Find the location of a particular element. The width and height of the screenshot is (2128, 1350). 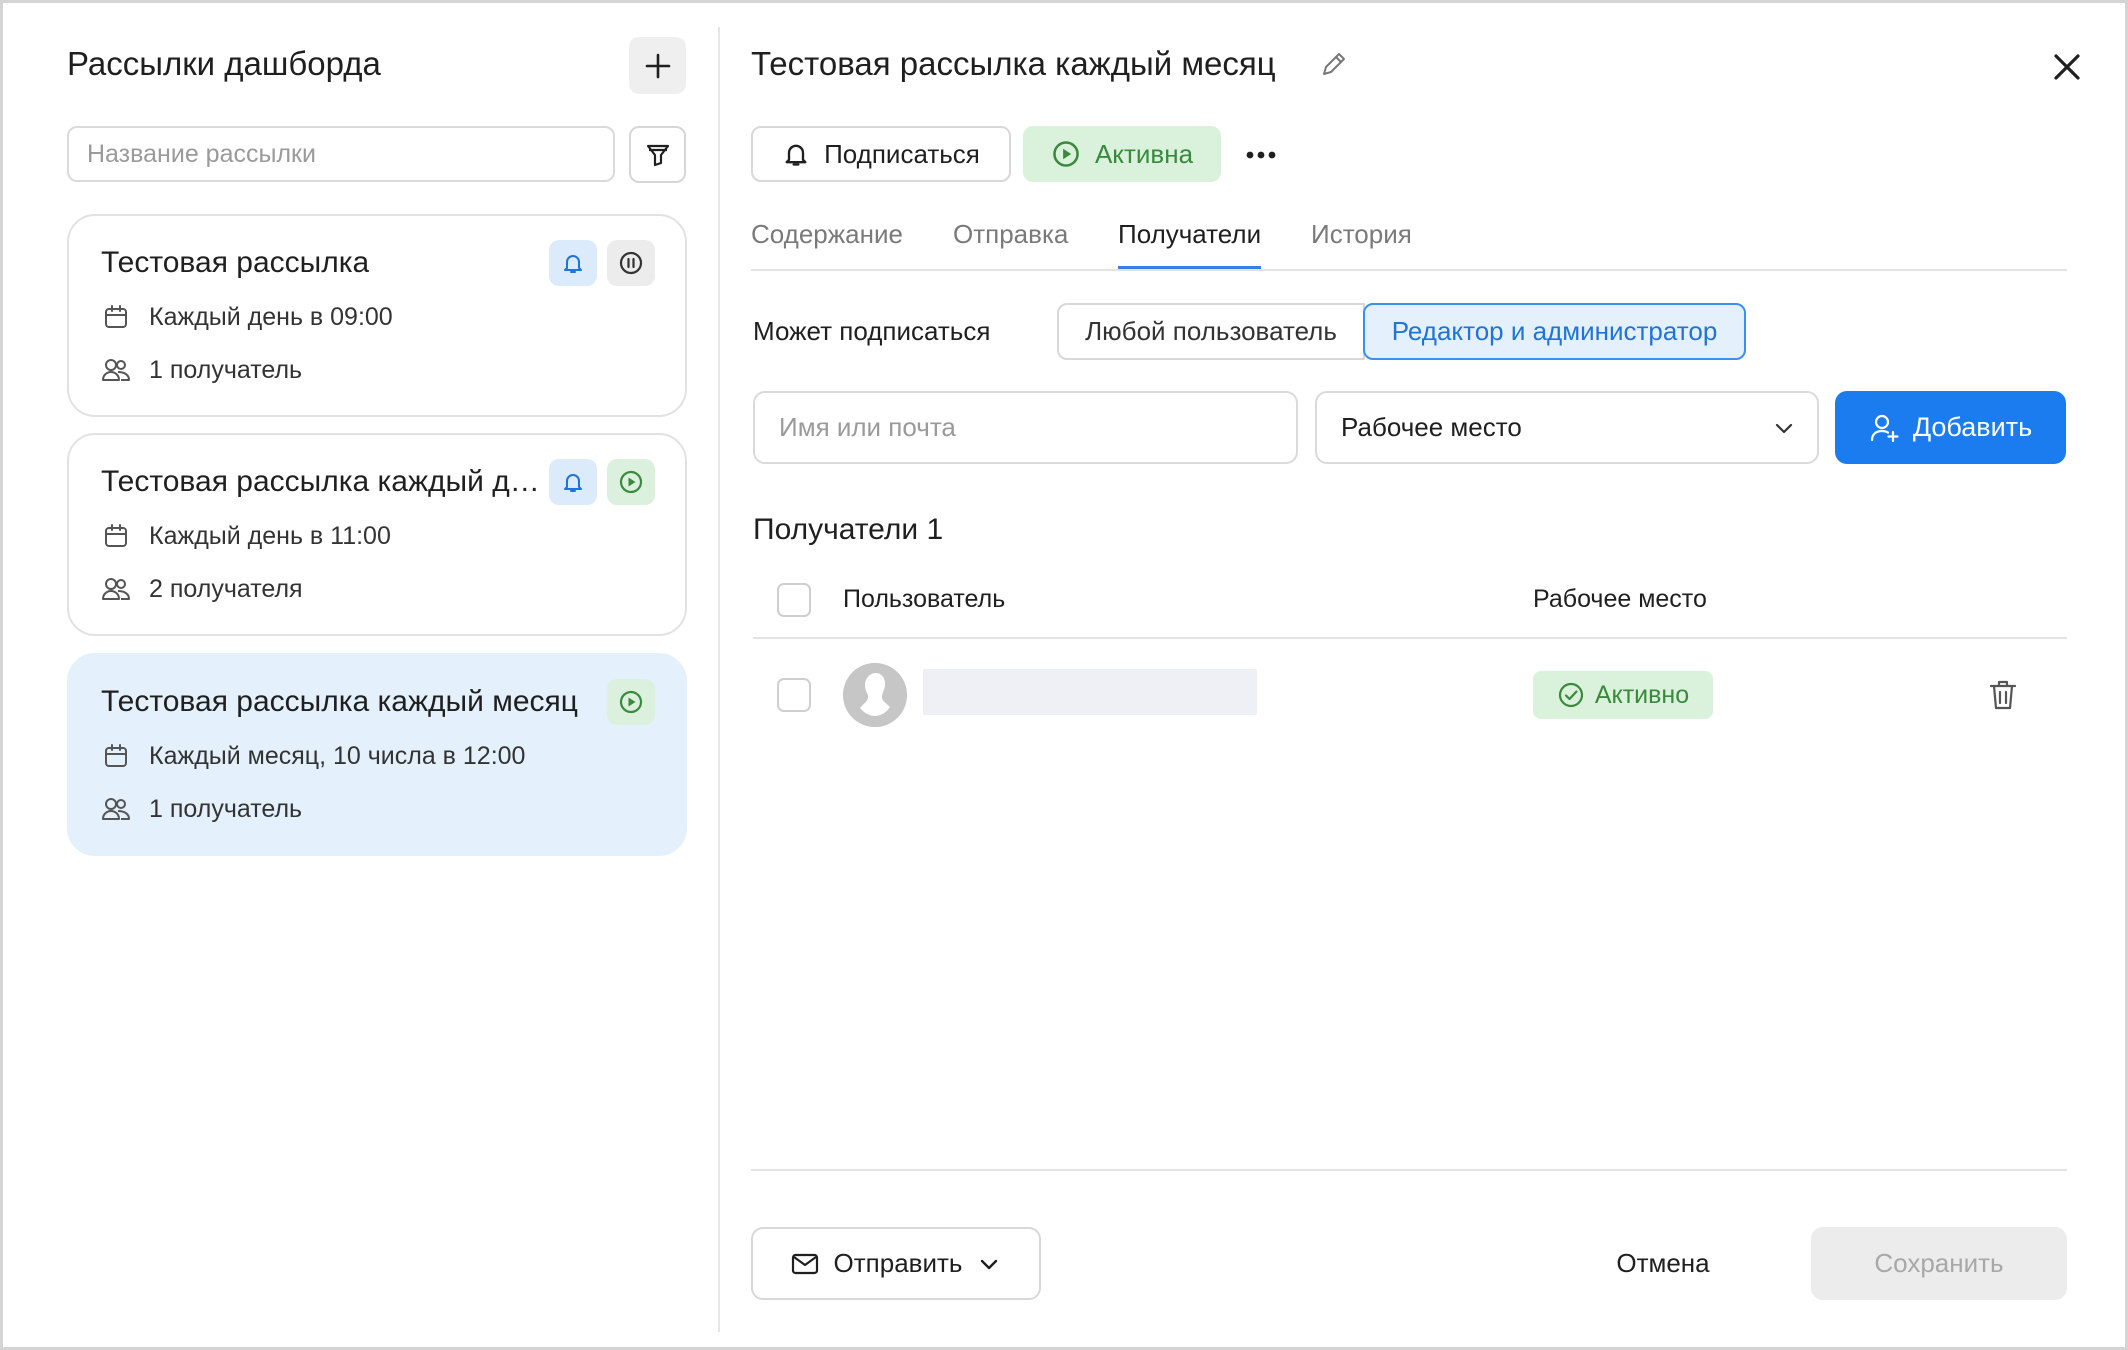

user-name-placeholder is located at coordinates (1090, 692).